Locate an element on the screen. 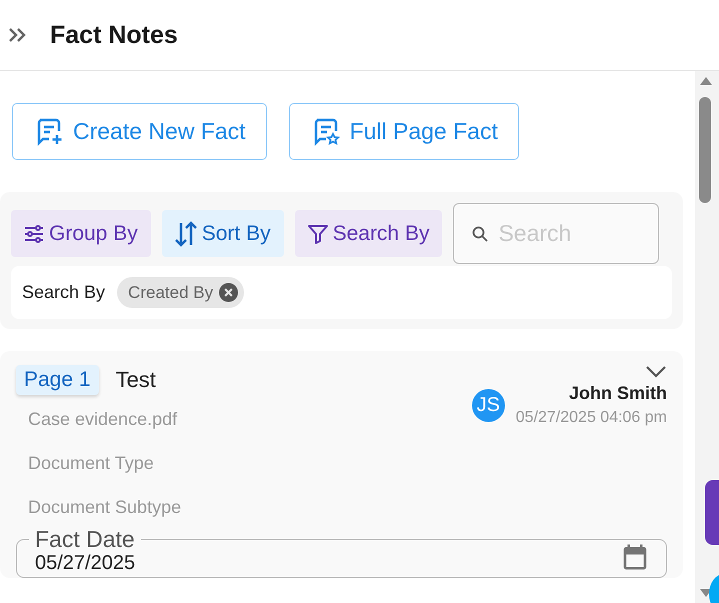  create-fact-button: Create New Fact is located at coordinates (139, 131).